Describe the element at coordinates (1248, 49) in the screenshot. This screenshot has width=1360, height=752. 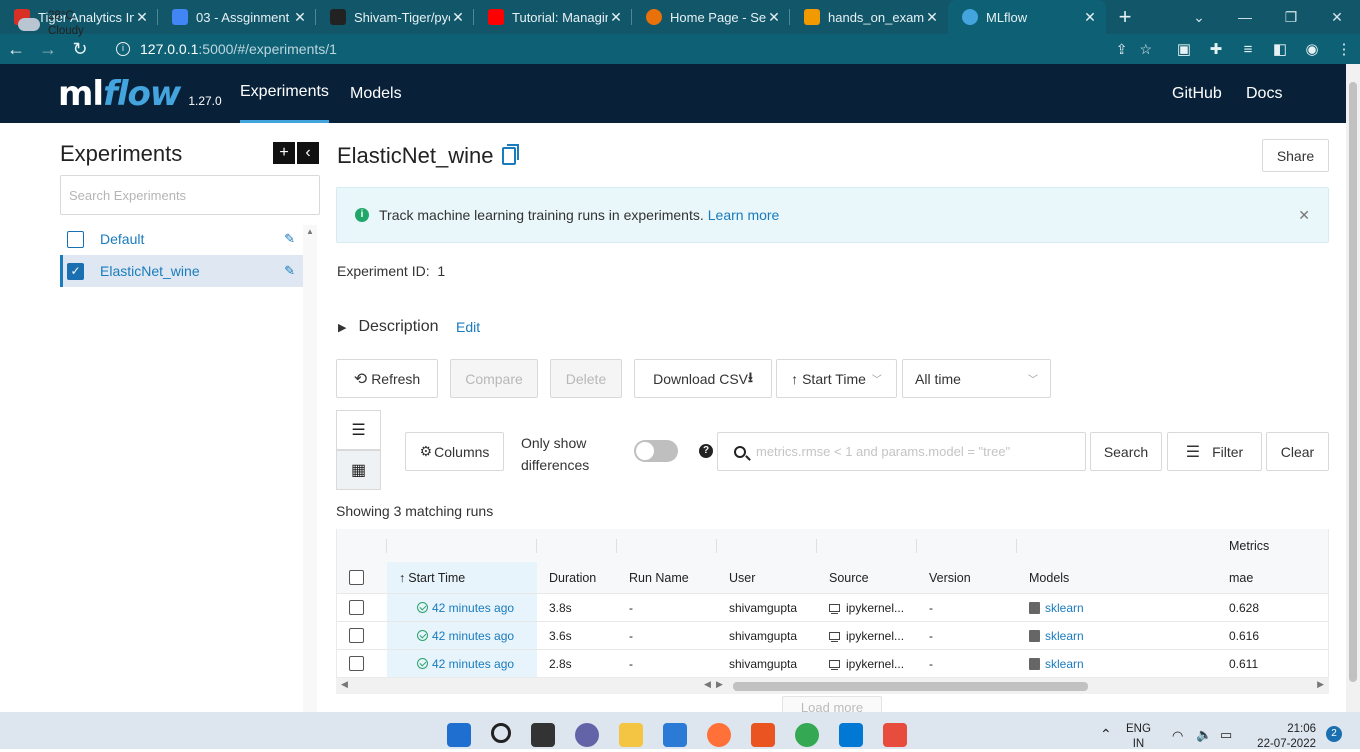
I see `reading-list-icon: ≡` at that location.